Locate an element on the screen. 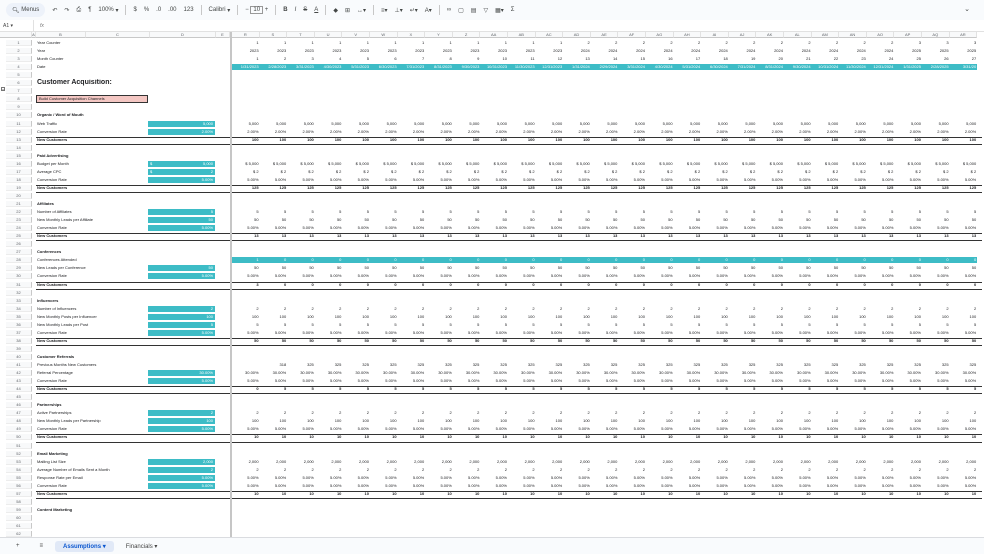 Image resolution: width=984 pixels, height=554 pixels. column-header-ak: AK is located at coordinates (770, 35).